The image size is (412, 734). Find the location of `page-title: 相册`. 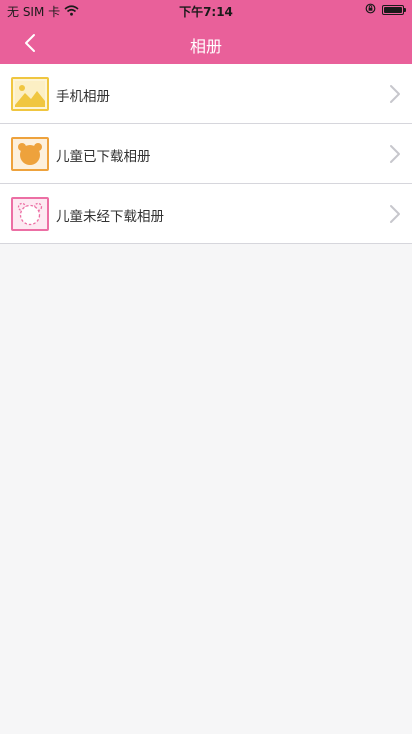

page-title: 相册 is located at coordinates (205, 46).